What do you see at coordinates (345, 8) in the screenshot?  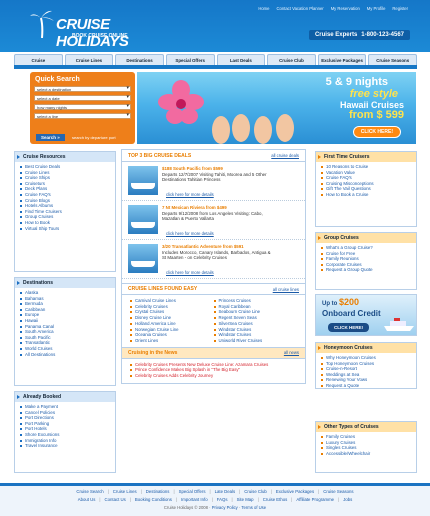 I see `toplink-reservation: My Reservation` at bounding box center [345, 8].